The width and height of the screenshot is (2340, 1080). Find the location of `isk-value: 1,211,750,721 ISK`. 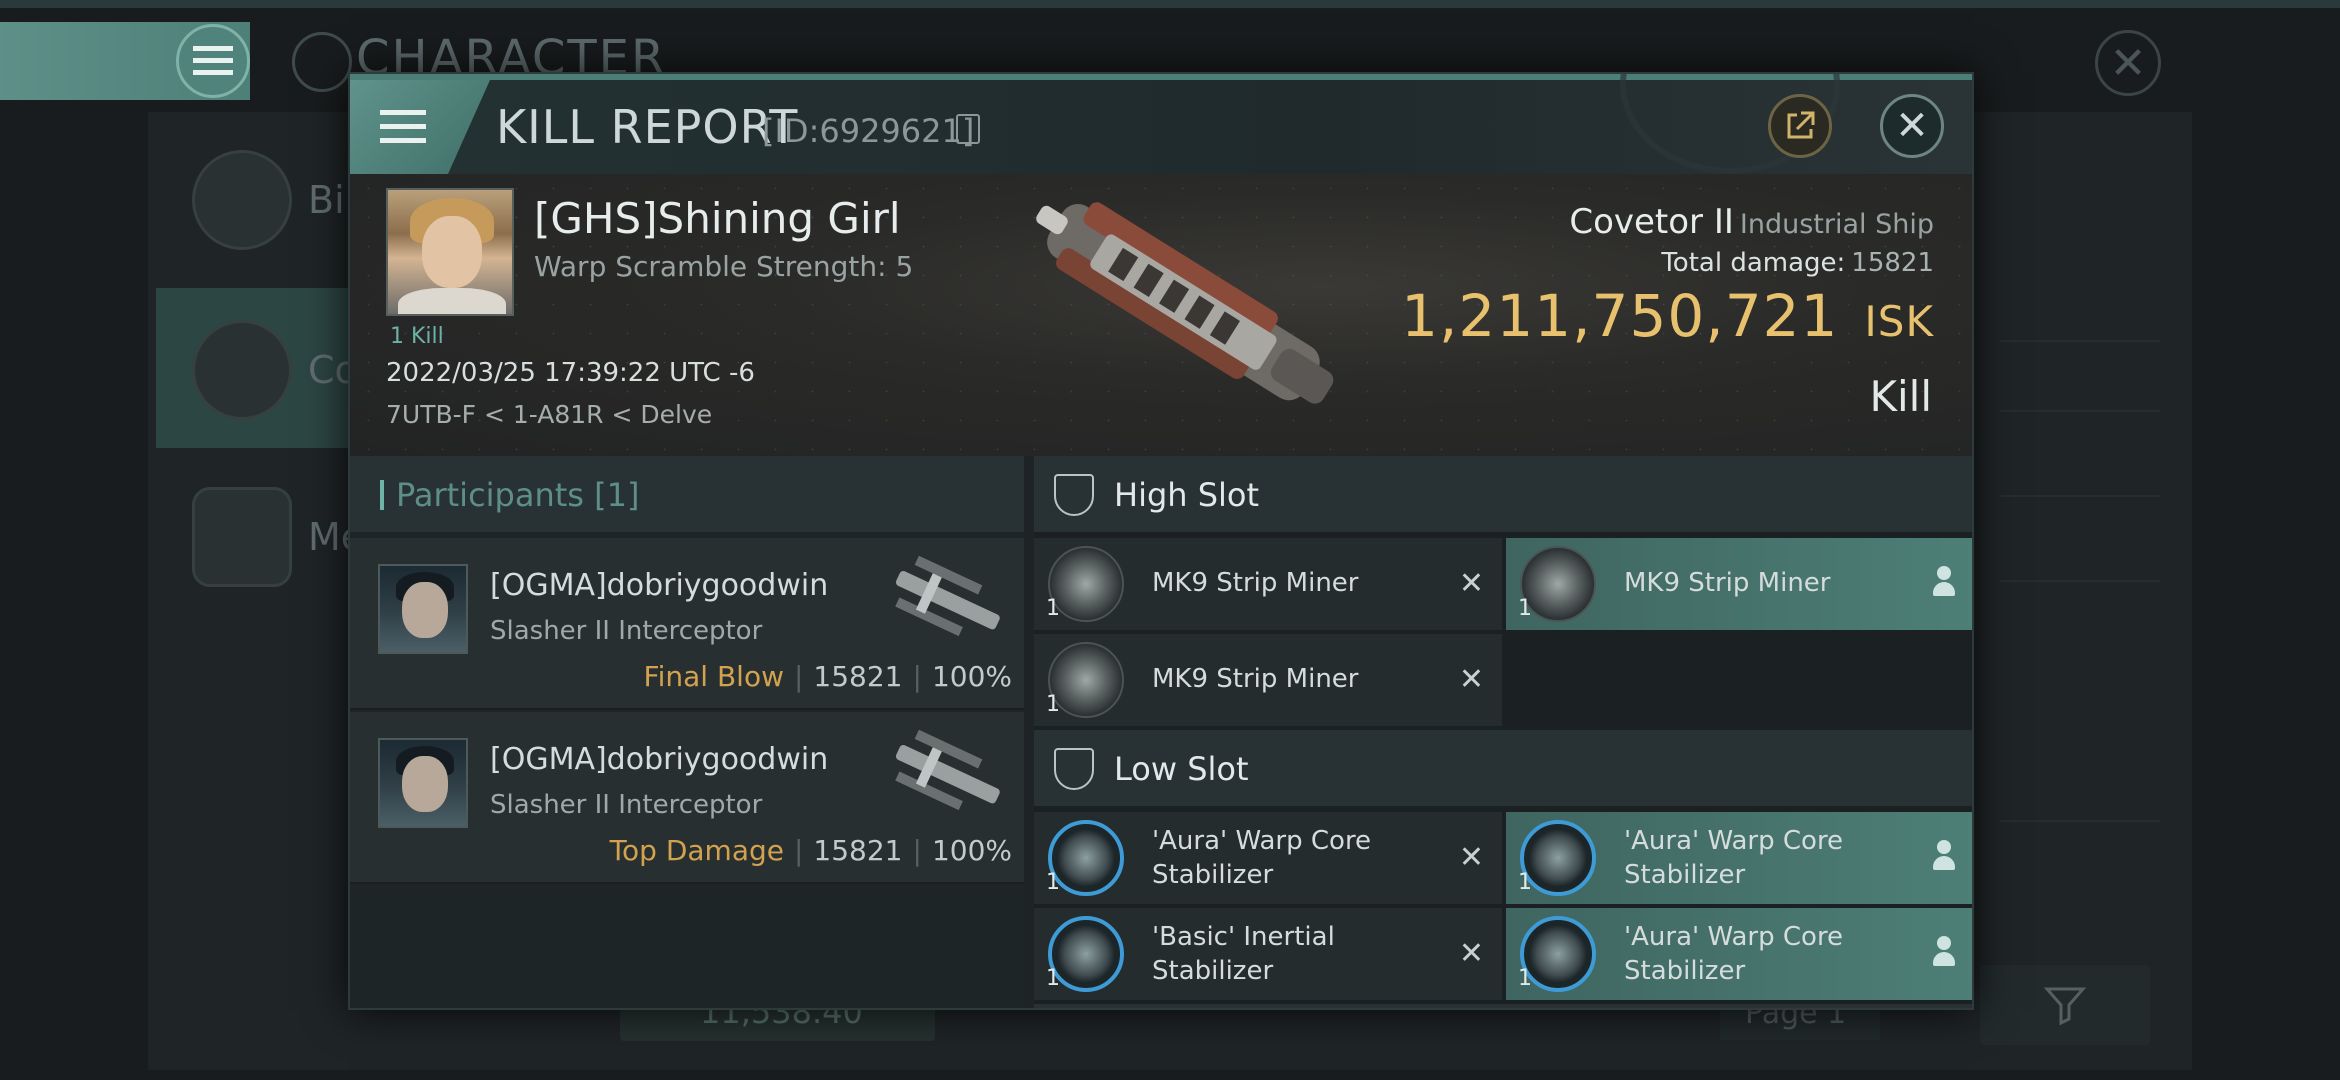

isk-value: 1,211,750,721 ISK is located at coordinates (1667, 316).